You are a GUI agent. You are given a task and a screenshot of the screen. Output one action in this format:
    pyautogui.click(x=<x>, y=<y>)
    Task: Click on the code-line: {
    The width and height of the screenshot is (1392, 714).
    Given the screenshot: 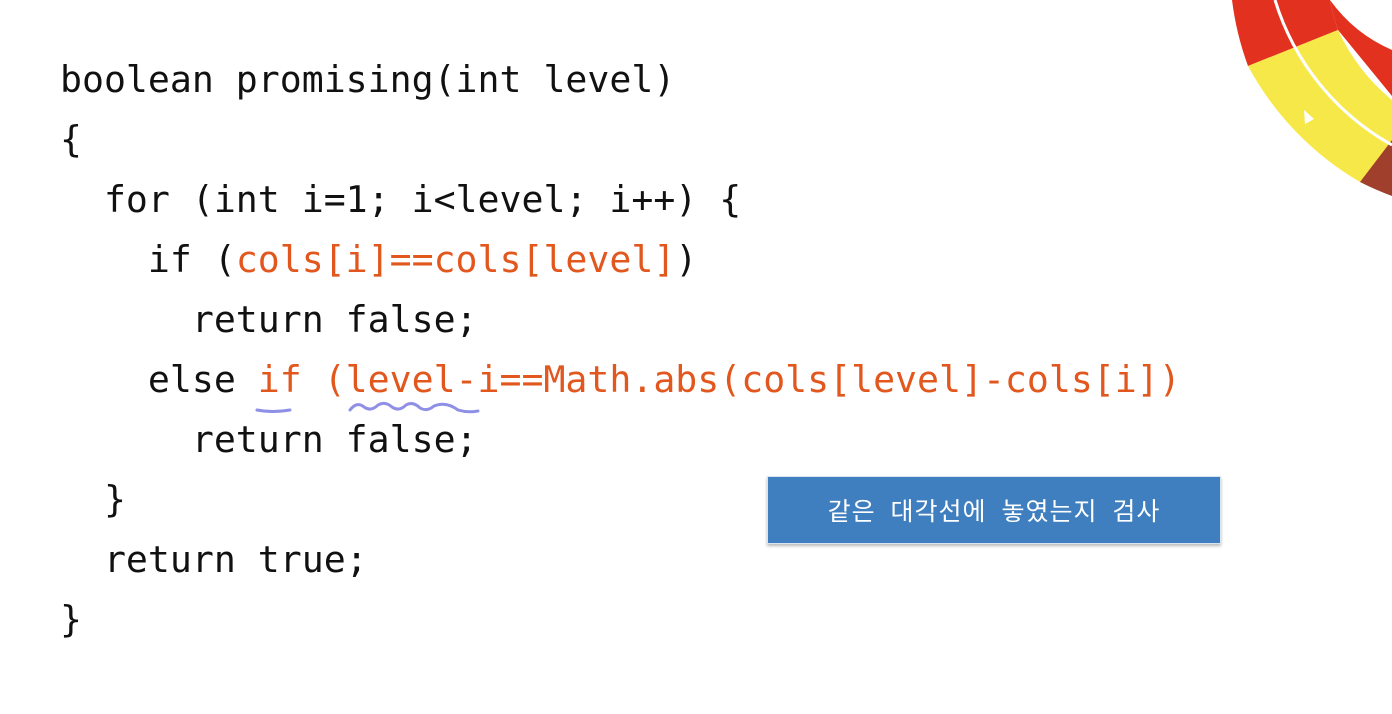 What is the action you would take?
    pyautogui.click(x=620, y=140)
    